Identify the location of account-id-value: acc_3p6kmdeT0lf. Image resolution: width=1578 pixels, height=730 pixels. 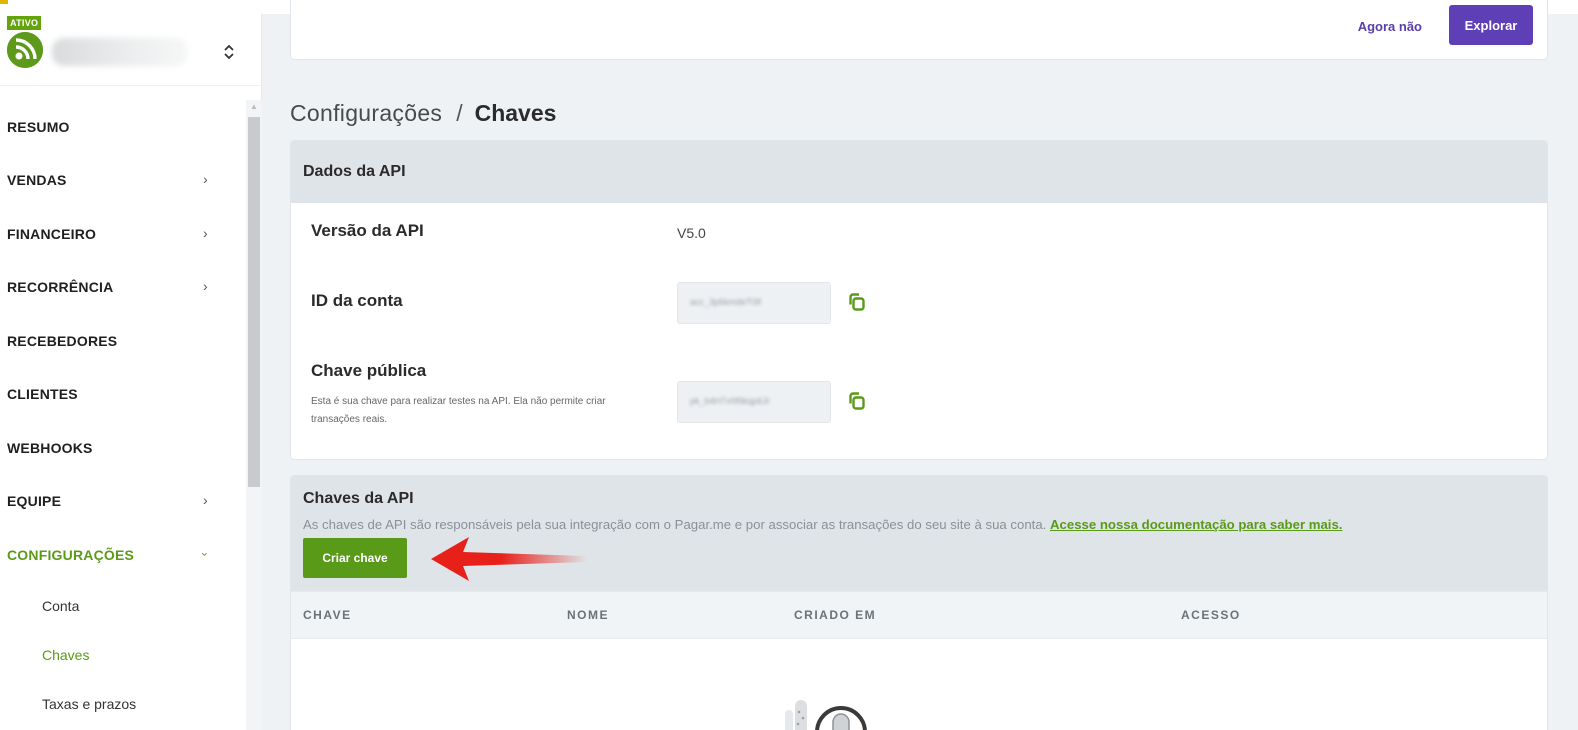
(726, 302).